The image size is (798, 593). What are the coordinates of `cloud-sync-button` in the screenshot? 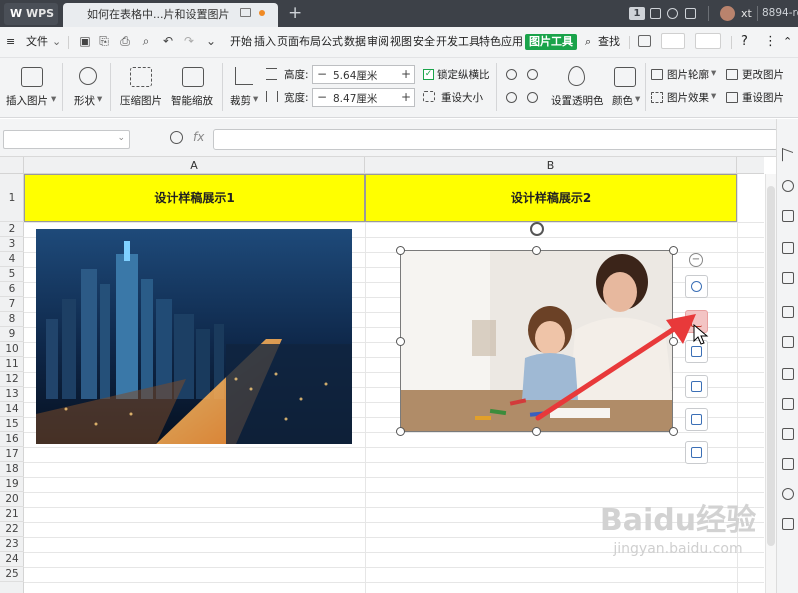 It's located at (708, 41).